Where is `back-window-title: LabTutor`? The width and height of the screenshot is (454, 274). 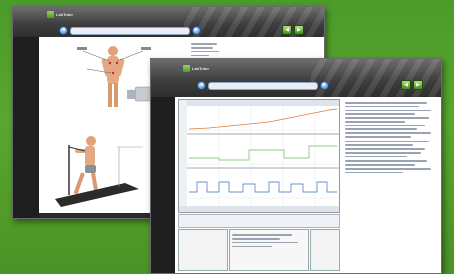
back-window-title: LabTutor is located at coordinates (65, 14).